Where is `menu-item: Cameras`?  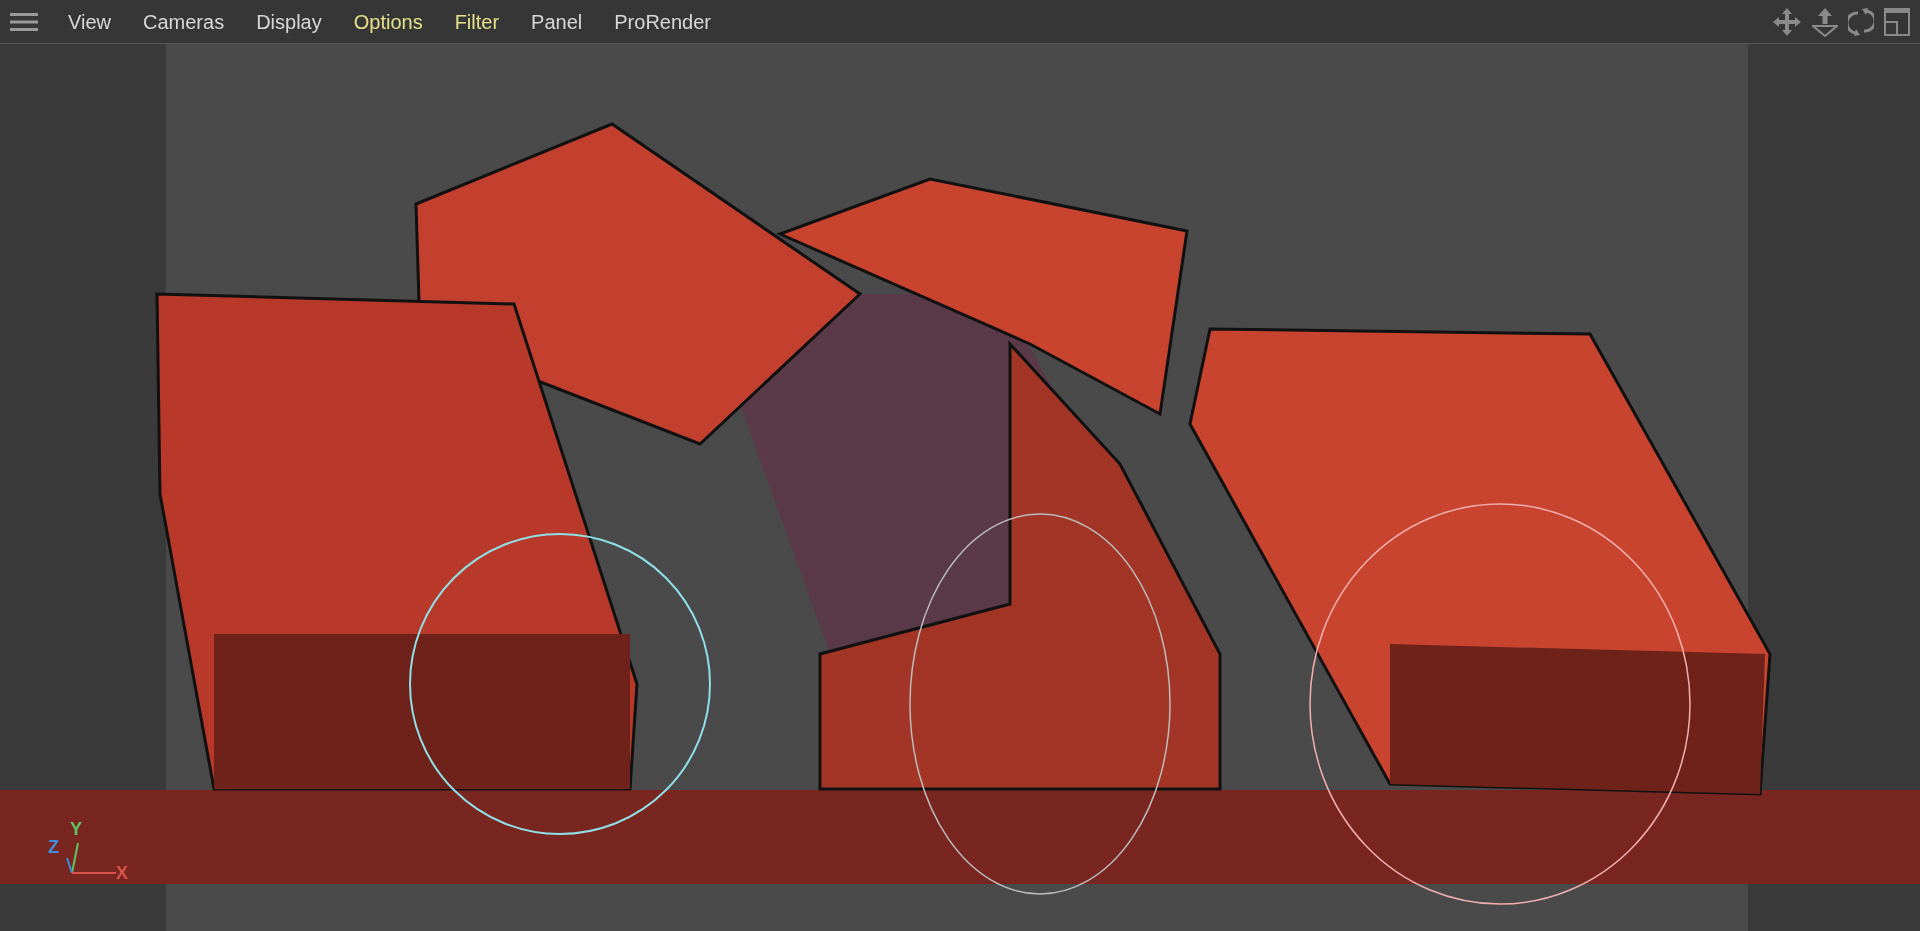
menu-item: Cameras is located at coordinates (184, 21).